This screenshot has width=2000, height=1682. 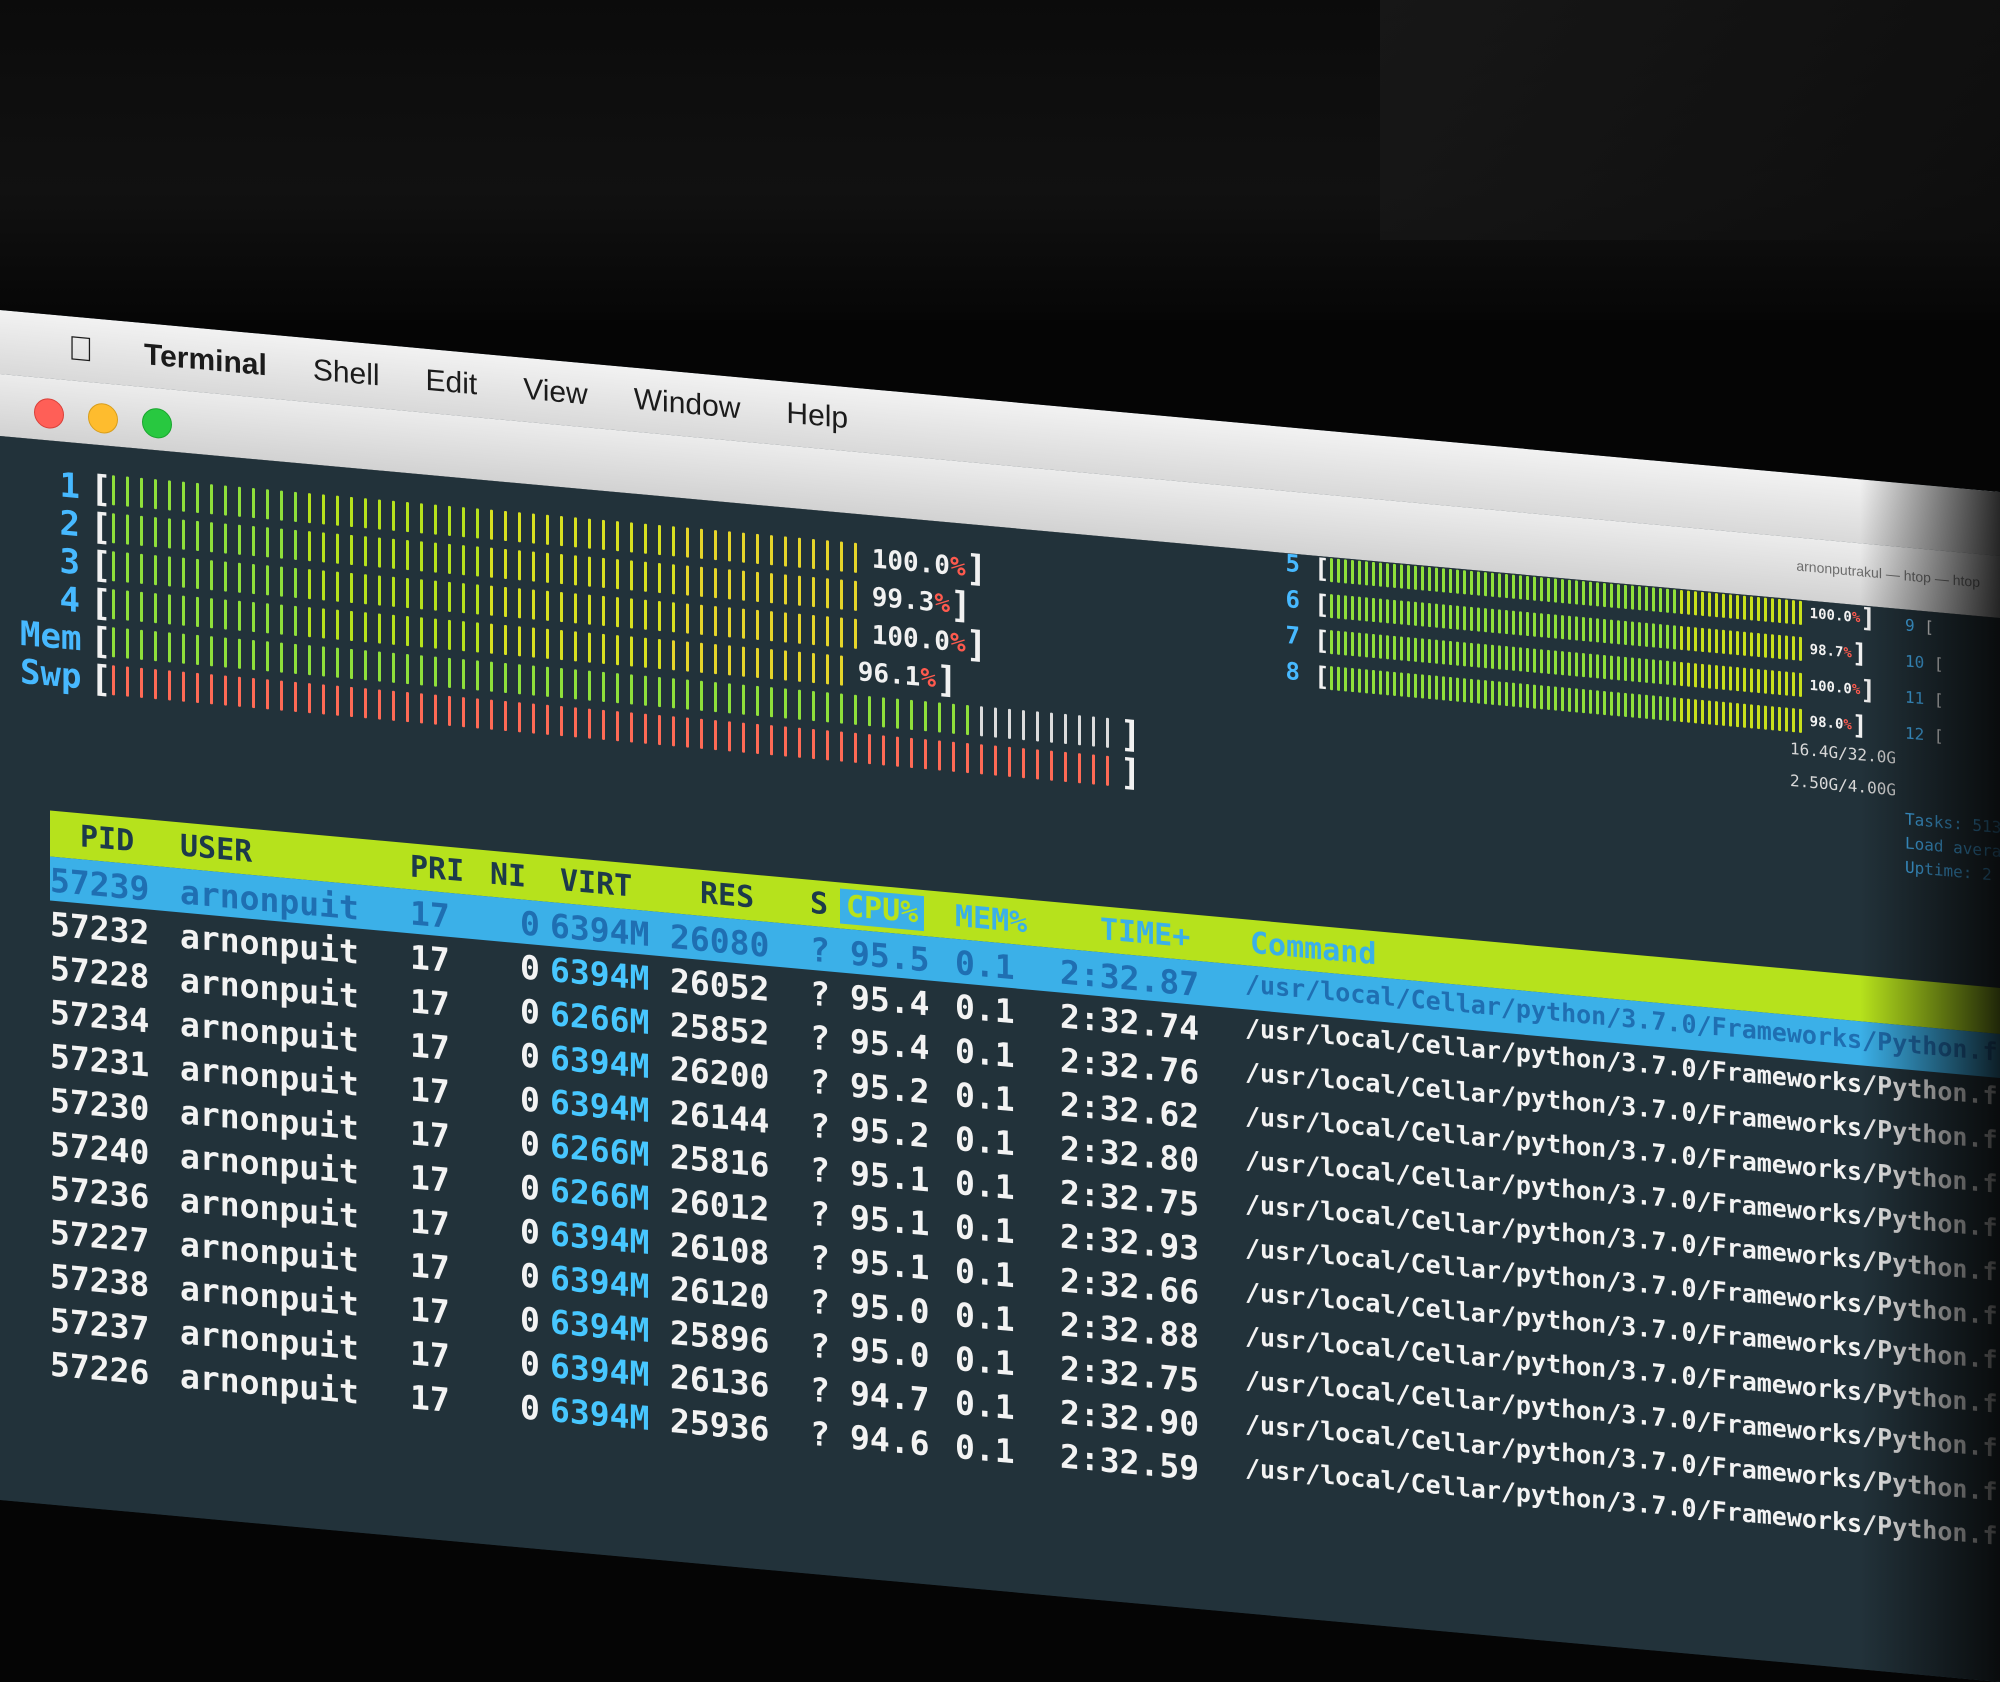 What do you see at coordinates (985, 1141) in the screenshot?
I see `process-mem: 0.1` at bounding box center [985, 1141].